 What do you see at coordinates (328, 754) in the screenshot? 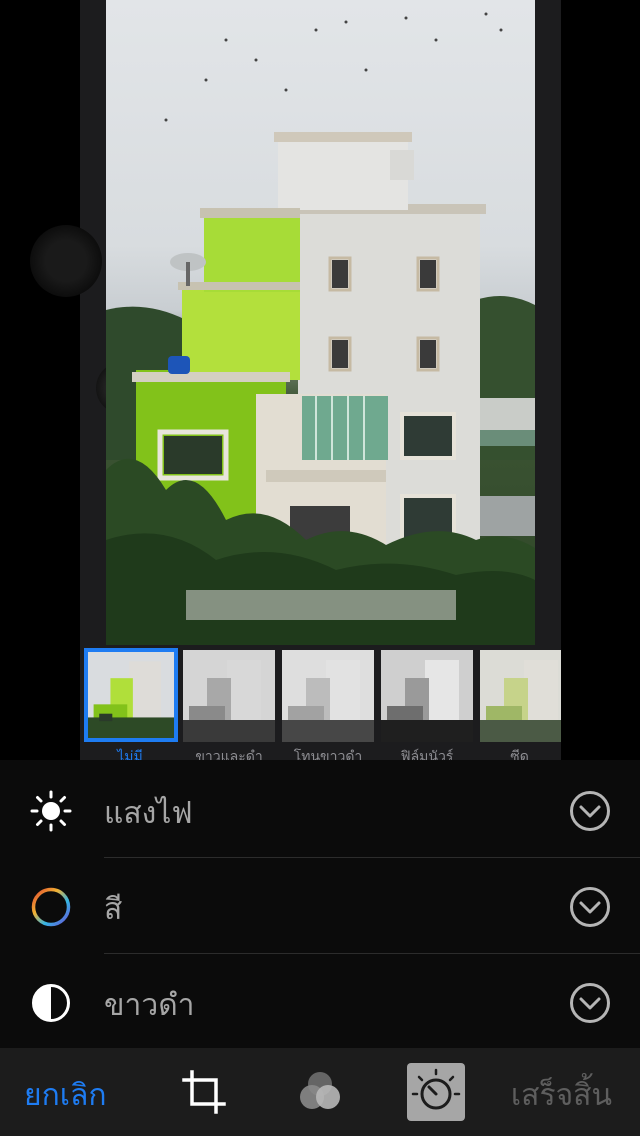
I see `filter-label-tonal: โทนขาวดำ` at bounding box center [328, 754].